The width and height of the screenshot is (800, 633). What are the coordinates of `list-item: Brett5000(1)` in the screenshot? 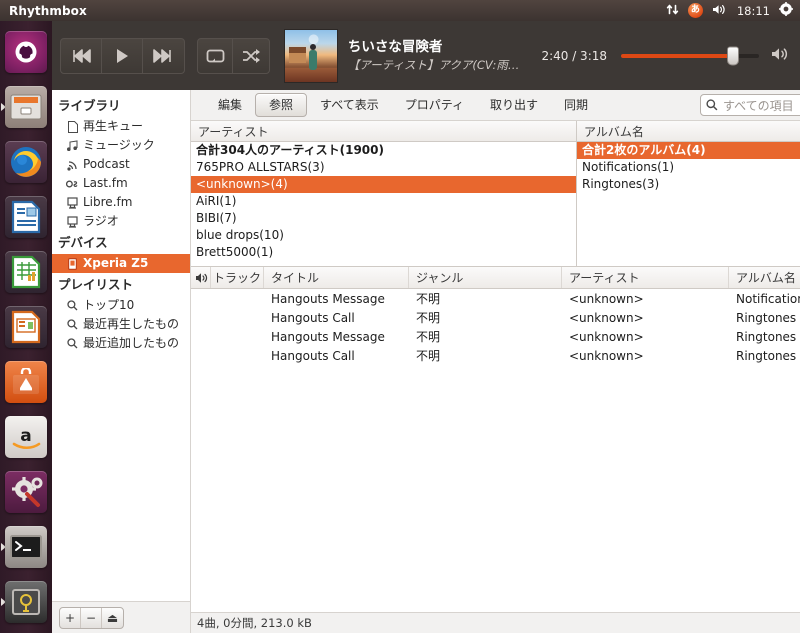 It's located at (383, 252).